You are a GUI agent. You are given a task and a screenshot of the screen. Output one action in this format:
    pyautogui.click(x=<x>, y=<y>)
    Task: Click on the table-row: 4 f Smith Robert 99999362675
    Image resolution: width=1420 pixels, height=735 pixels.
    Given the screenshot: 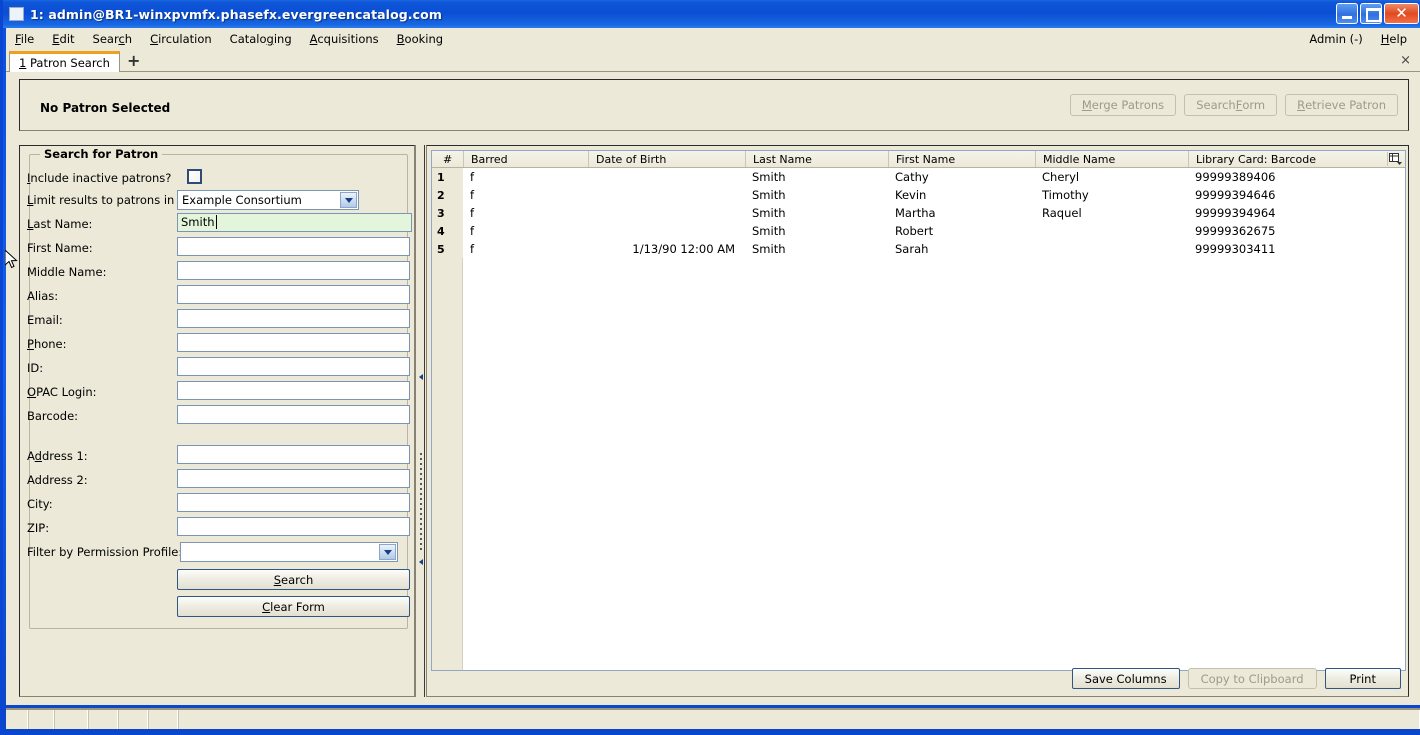 What is the action you would take?
    pyautogui.click(x=918, y=231)
    